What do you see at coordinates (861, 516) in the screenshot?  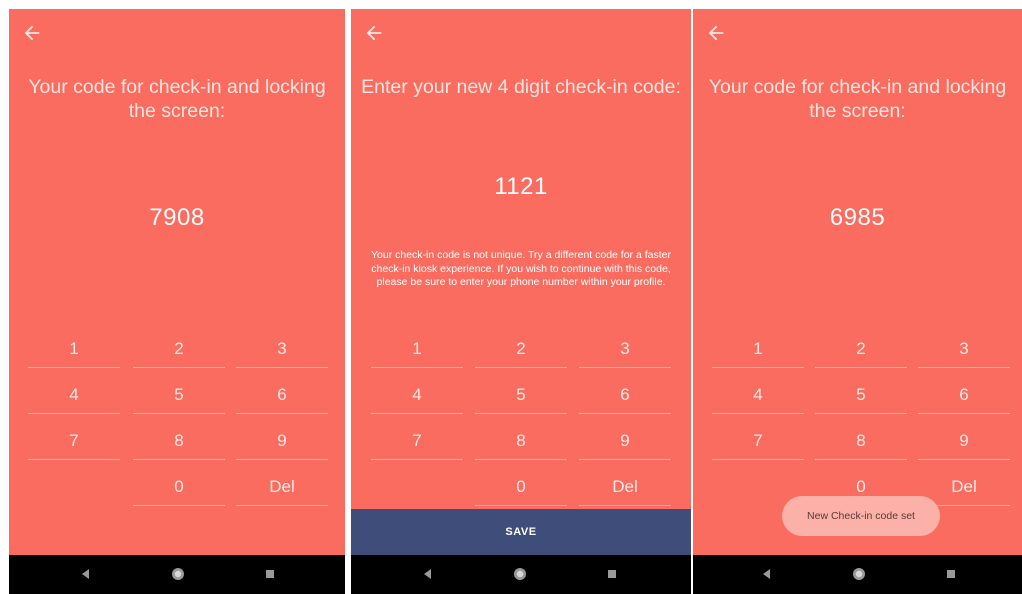 I see `toast-message: New Check-in code set` at bounding box center [861, 516].